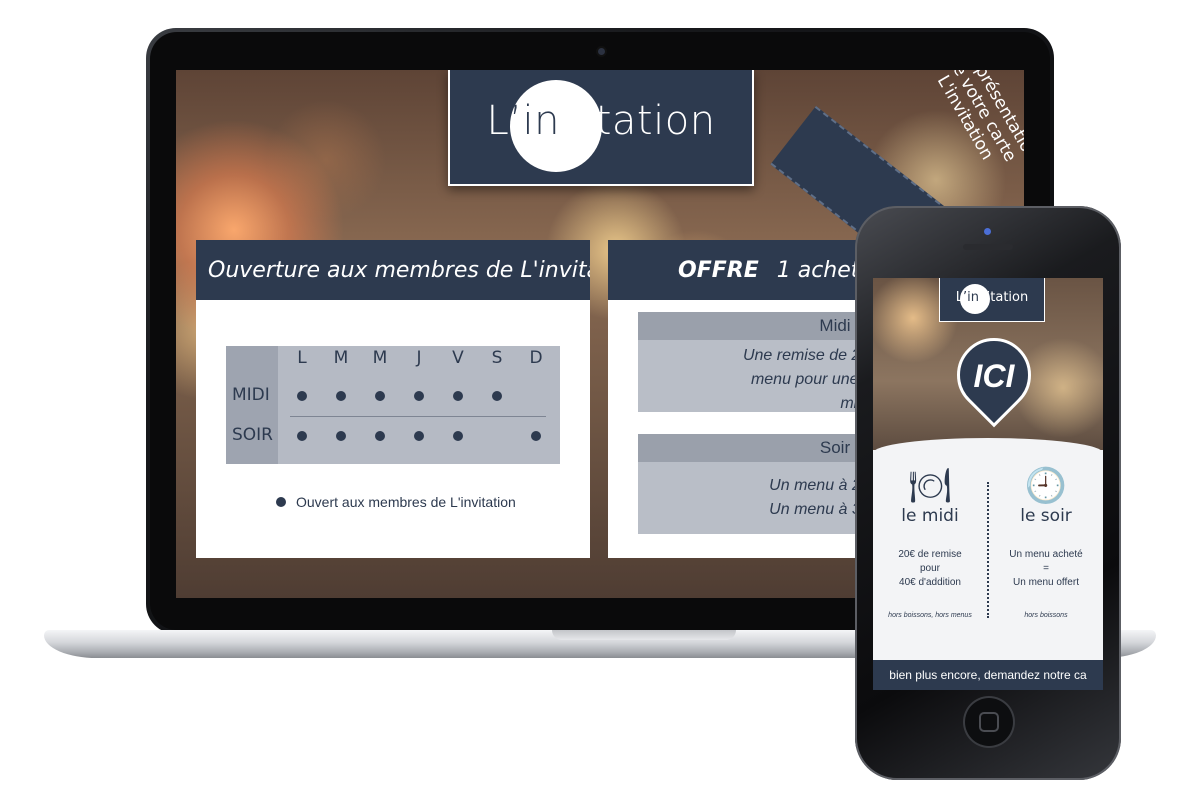  Describe the element at coordinates (251, 395) in the screenshot. I see `schedule-row-label: MIDI` at that location.